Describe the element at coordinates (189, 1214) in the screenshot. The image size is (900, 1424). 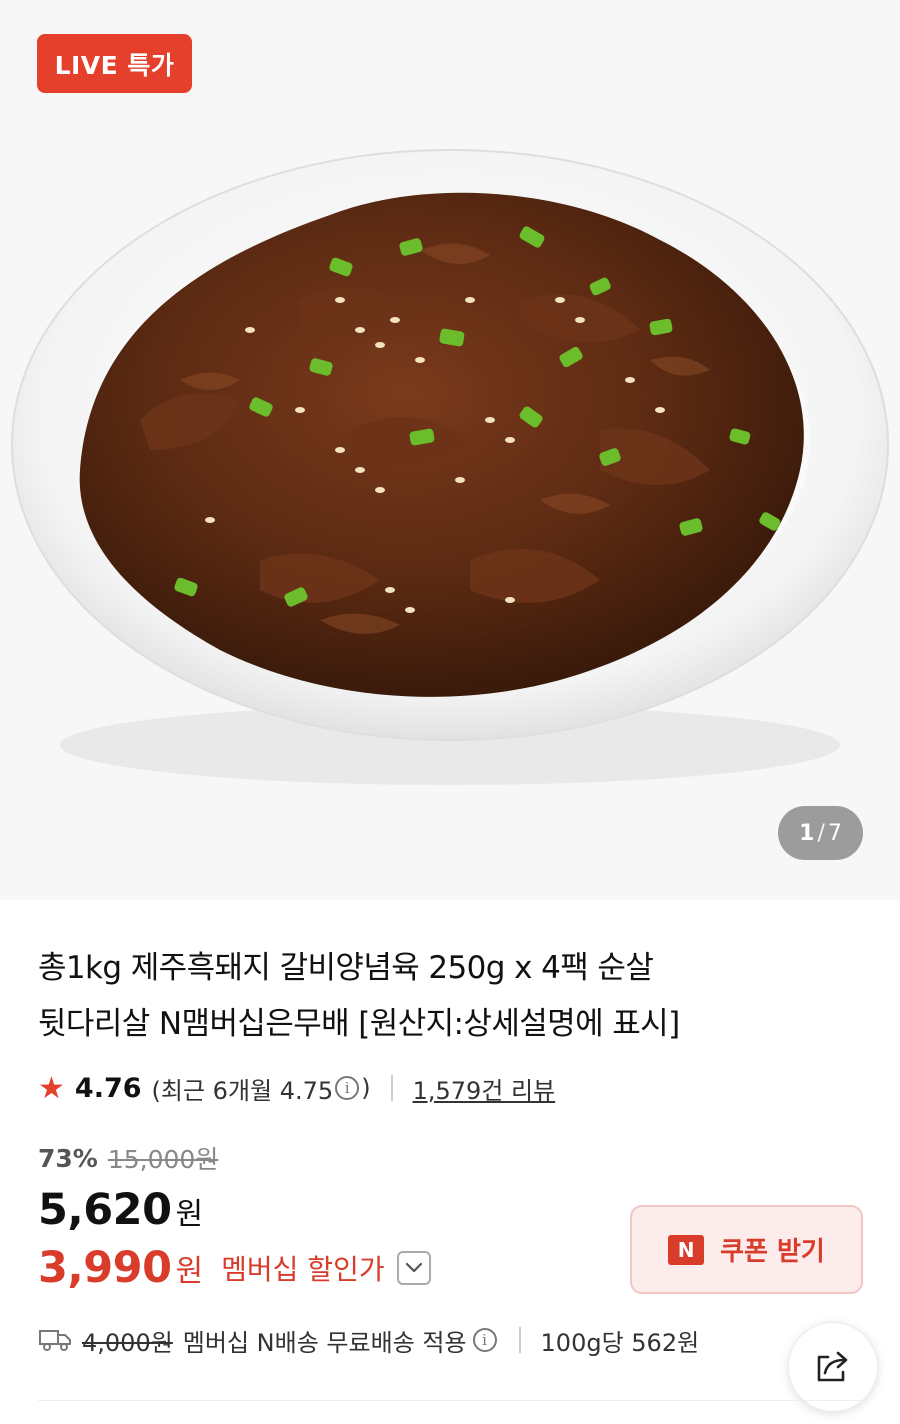
I see `sale-price-unit: 원` at that location.